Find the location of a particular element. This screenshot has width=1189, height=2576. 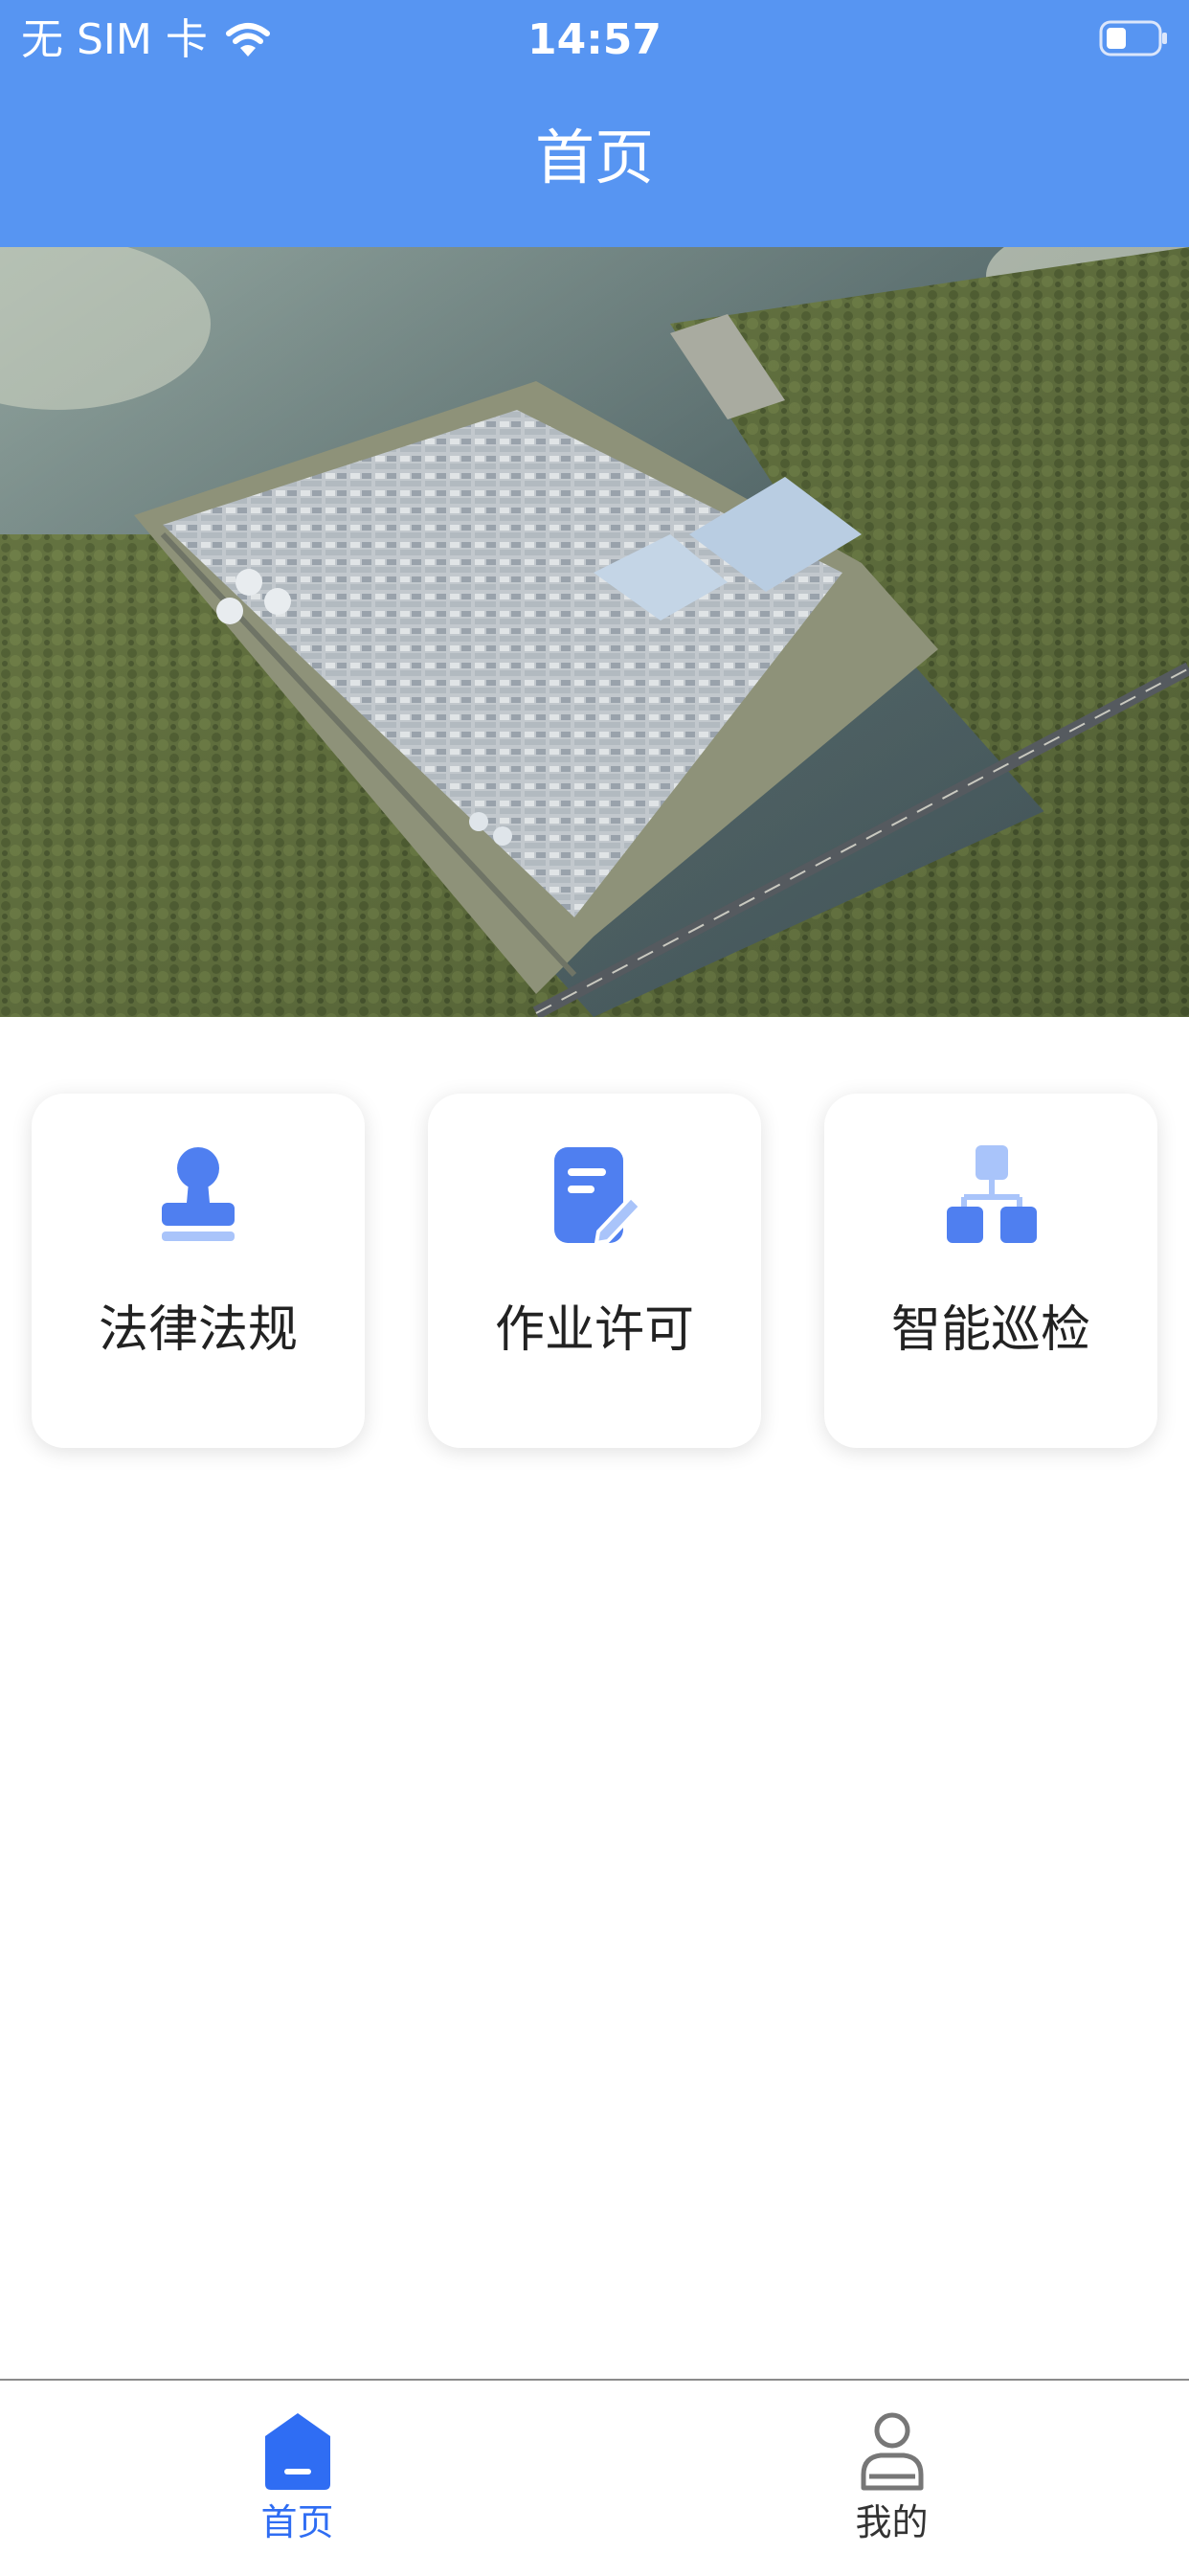

status-bar: 无 SIM 卡 14:57 is located at coordinates (594, 39).